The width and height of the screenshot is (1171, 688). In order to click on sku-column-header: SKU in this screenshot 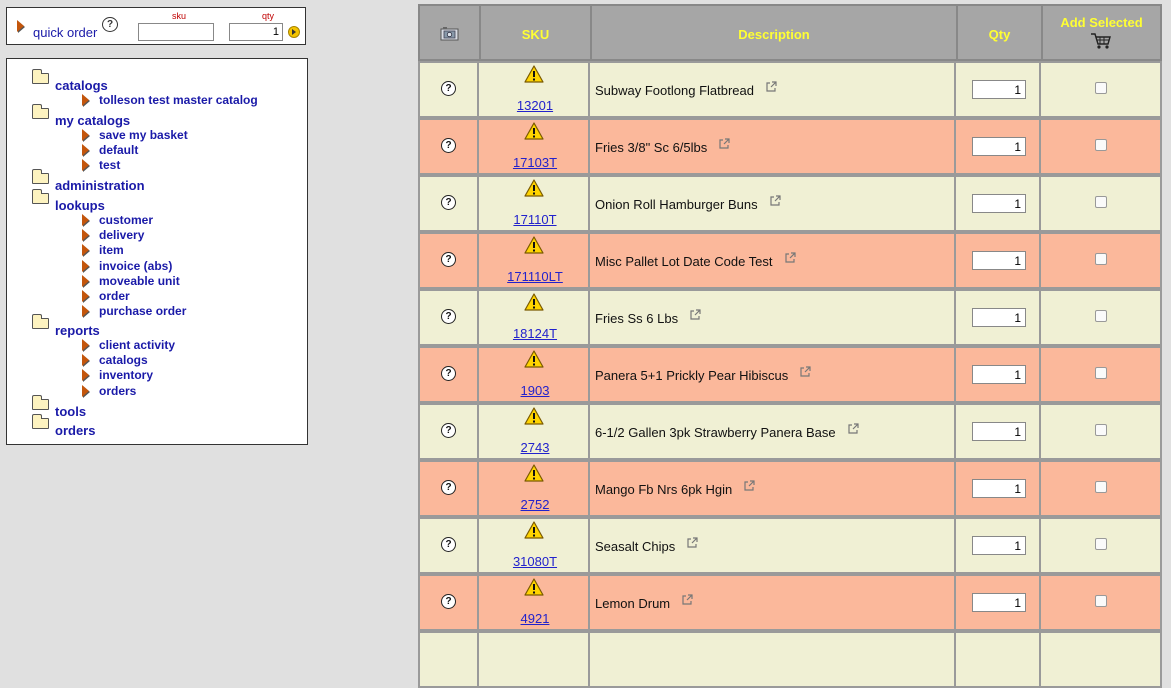, I will do `click(535, 34)`.